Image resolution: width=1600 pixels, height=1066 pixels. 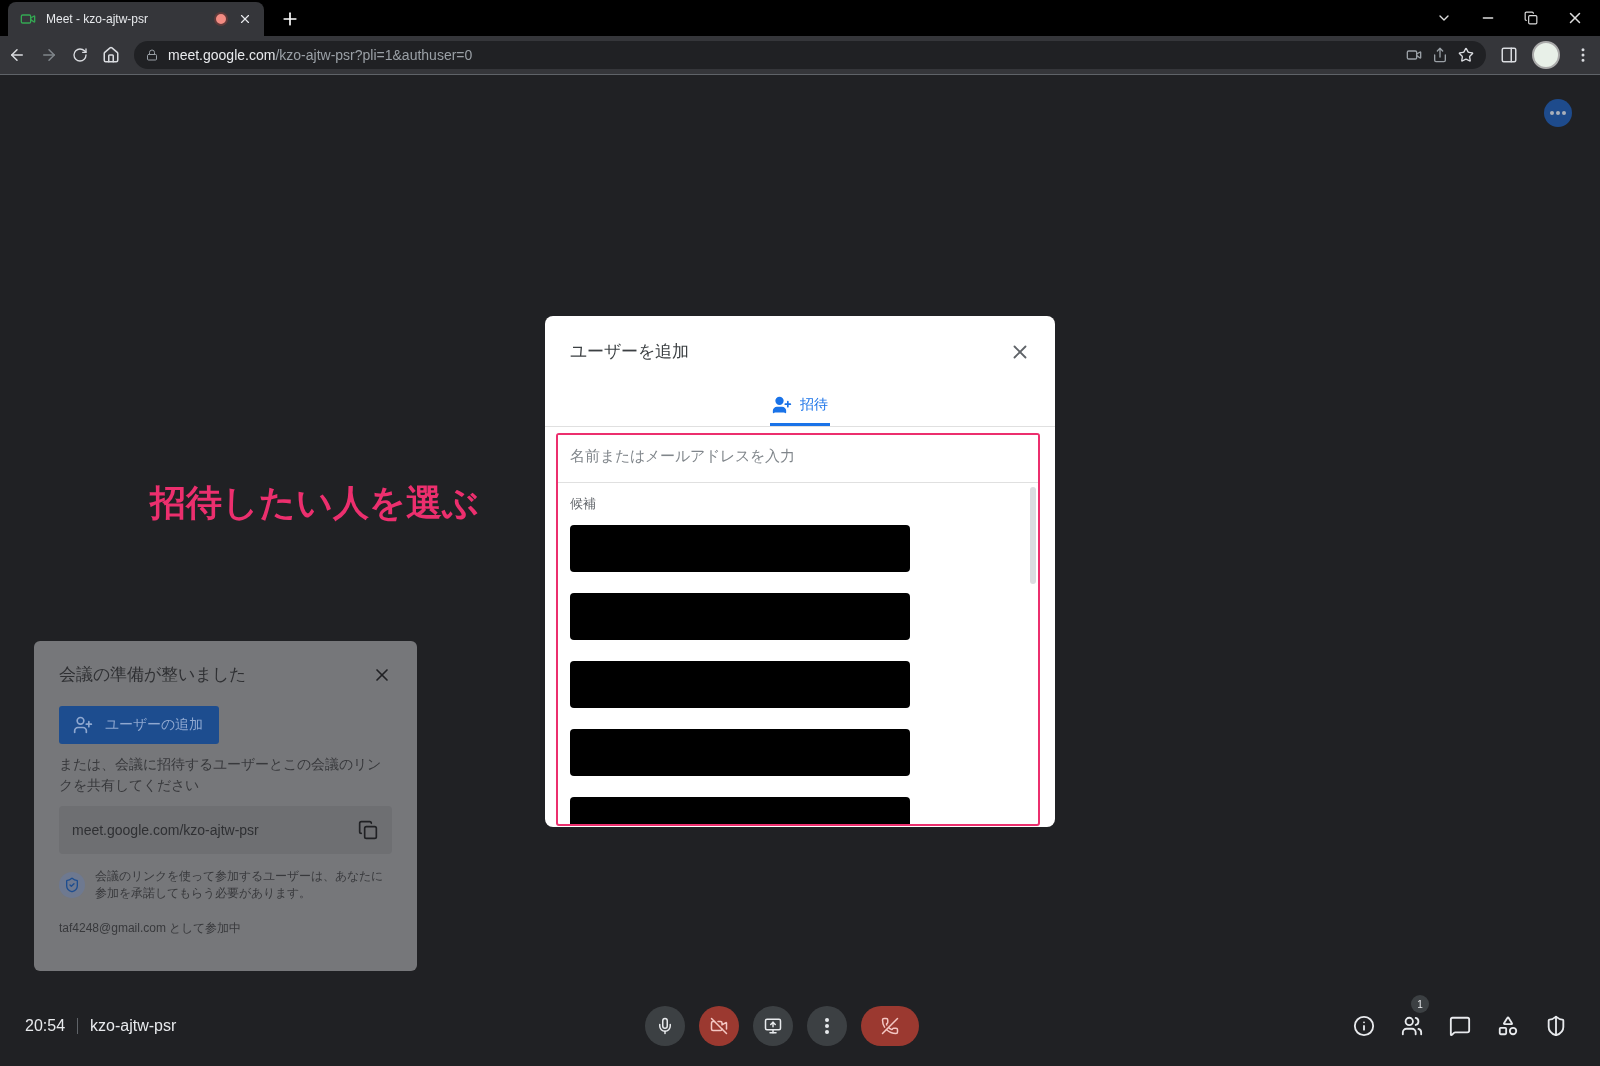 I want to click on info-icon, so click(x=1364, y=1026).